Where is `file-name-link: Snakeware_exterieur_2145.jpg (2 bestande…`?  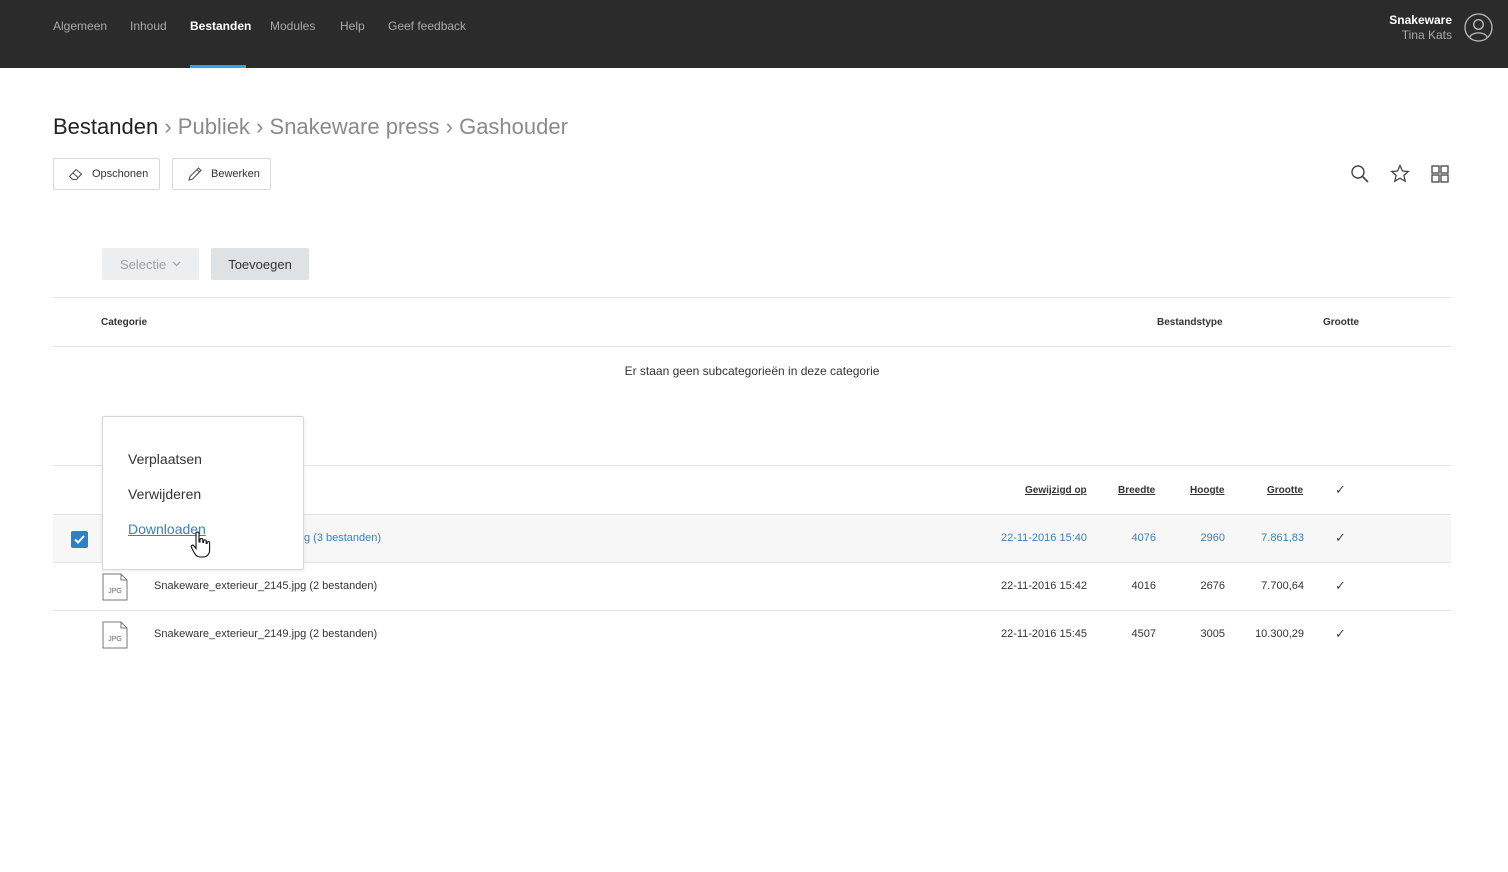 file-name-link: Snakeware_exterieur_2145.jpg (2 bestande… is located at coordinates (265, 586).